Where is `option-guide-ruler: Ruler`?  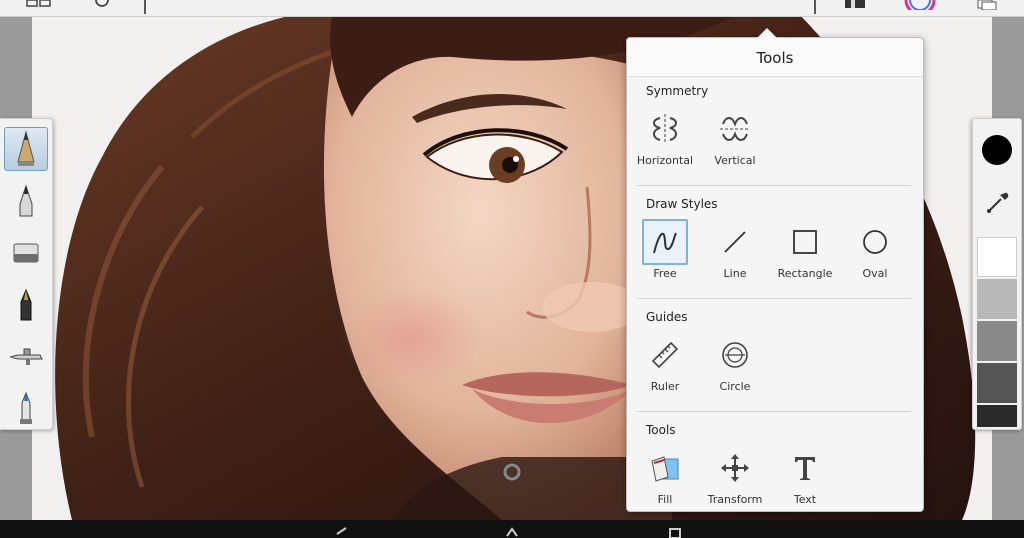
option-guide-ruler: Ruler is located at coordinates (665, 362).